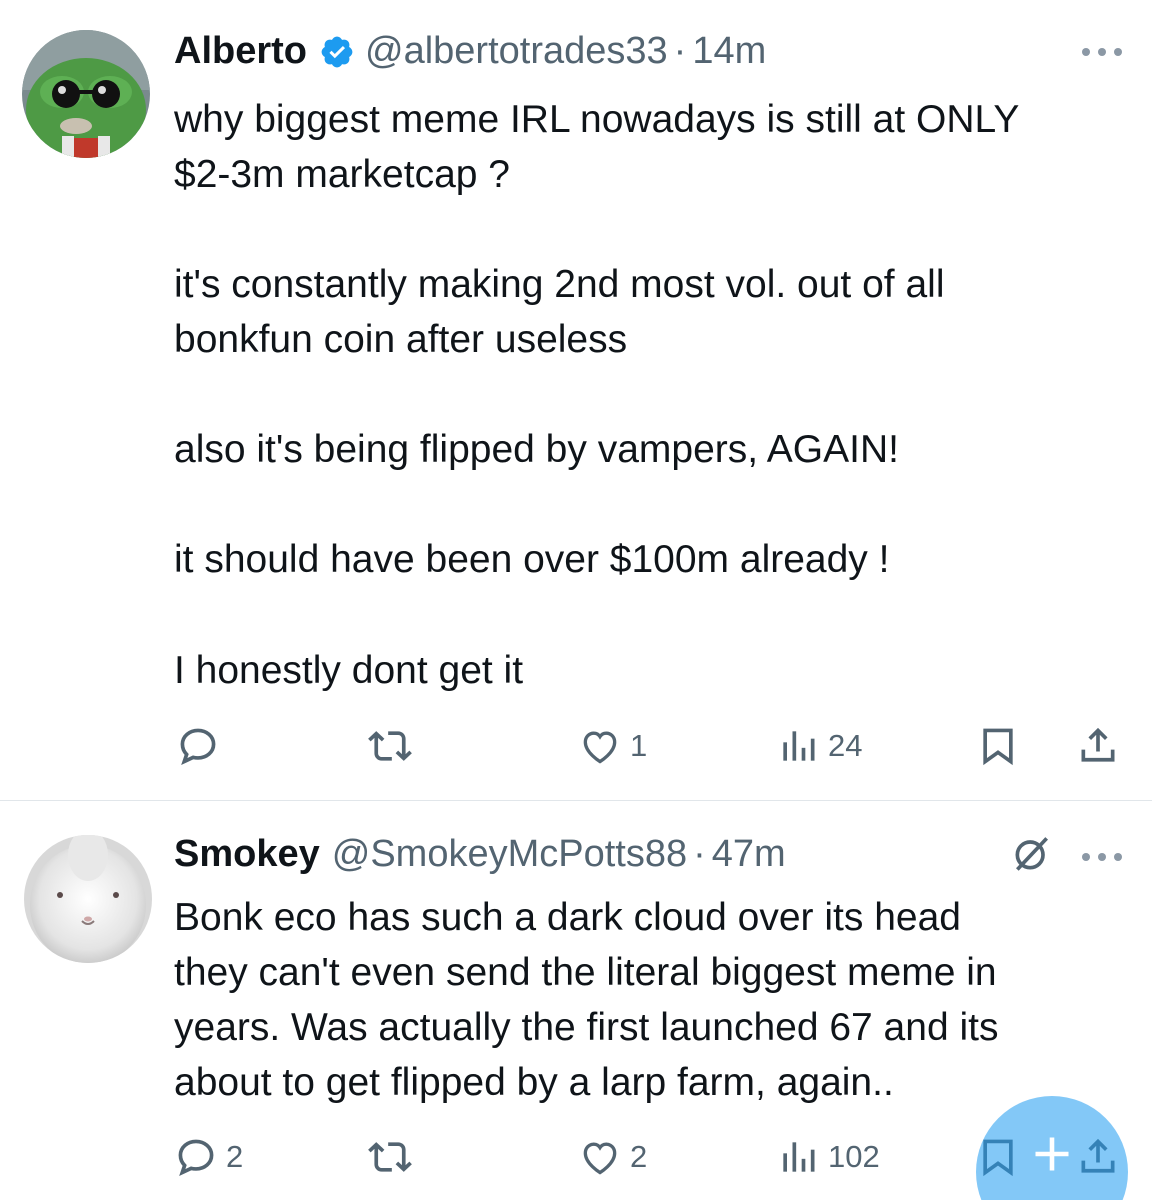 The height and width of the screenshot is (1200, 1152). I want to click on bookmark-icon, so click(998, 746).